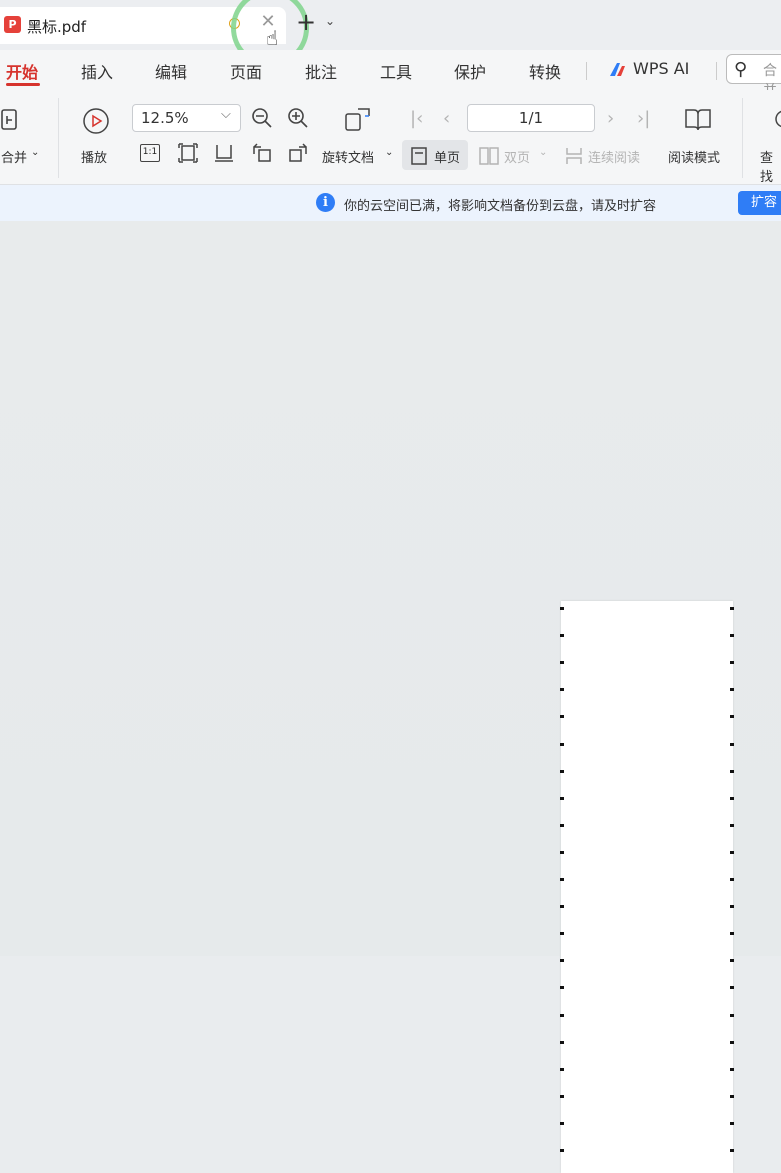 Image resolution: width=781 pixels, height=1173 pixels. I want to click on zoom-in-icon, so click(298, 118).